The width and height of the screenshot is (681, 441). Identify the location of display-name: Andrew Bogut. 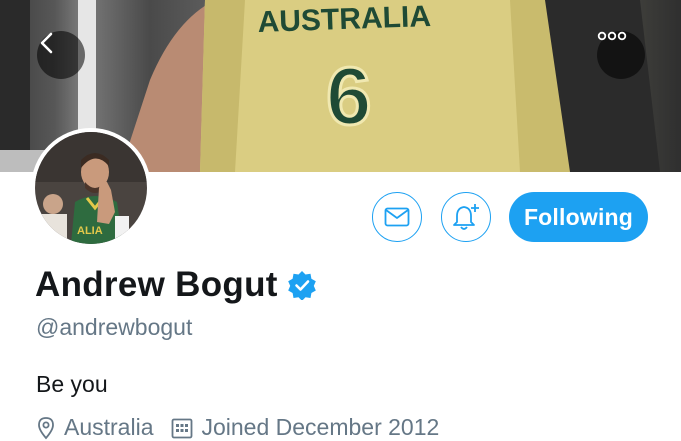
(156, 284).